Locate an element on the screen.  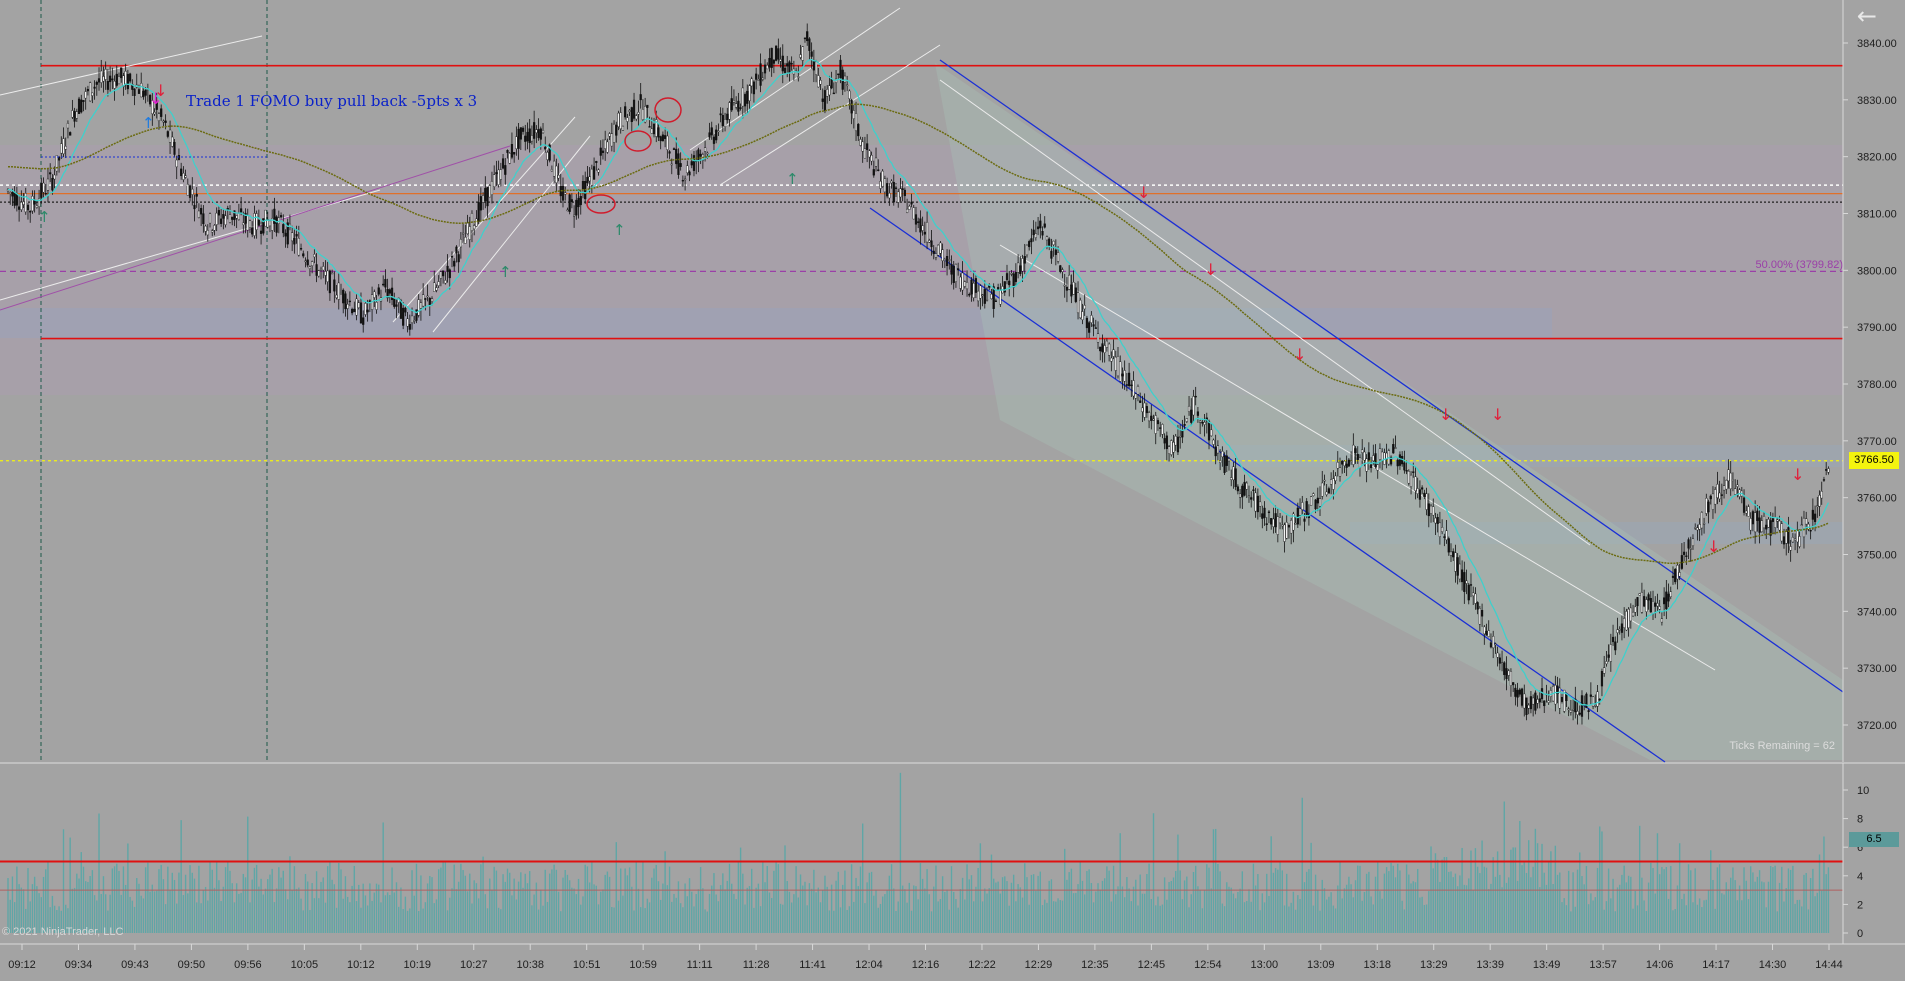
time-tick-label: 14:30 is located at coordinates (1773, 965).